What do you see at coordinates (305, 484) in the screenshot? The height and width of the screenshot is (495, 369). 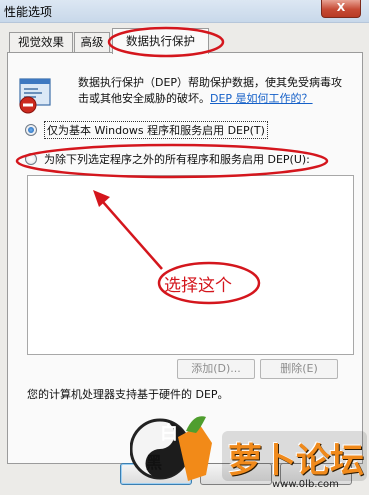 I see `watermark-url: www.0lb.com` at bounding box center [305, 484].